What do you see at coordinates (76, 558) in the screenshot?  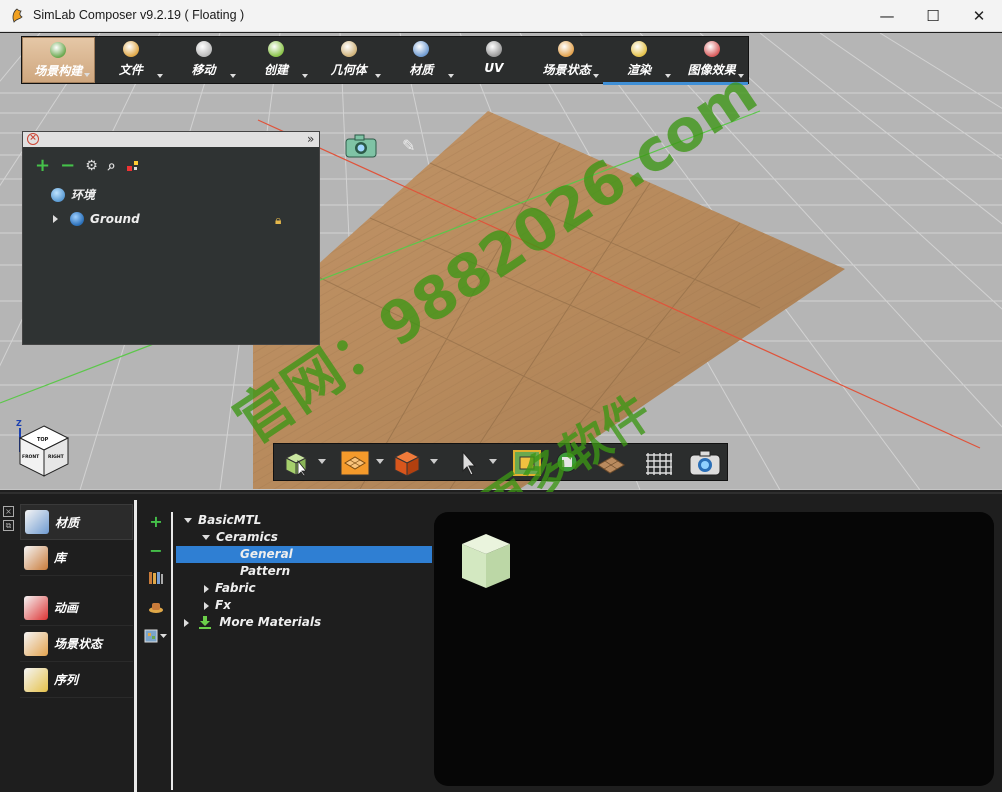 I see `nav-item-2: 库` at bounding box center [76, 558].